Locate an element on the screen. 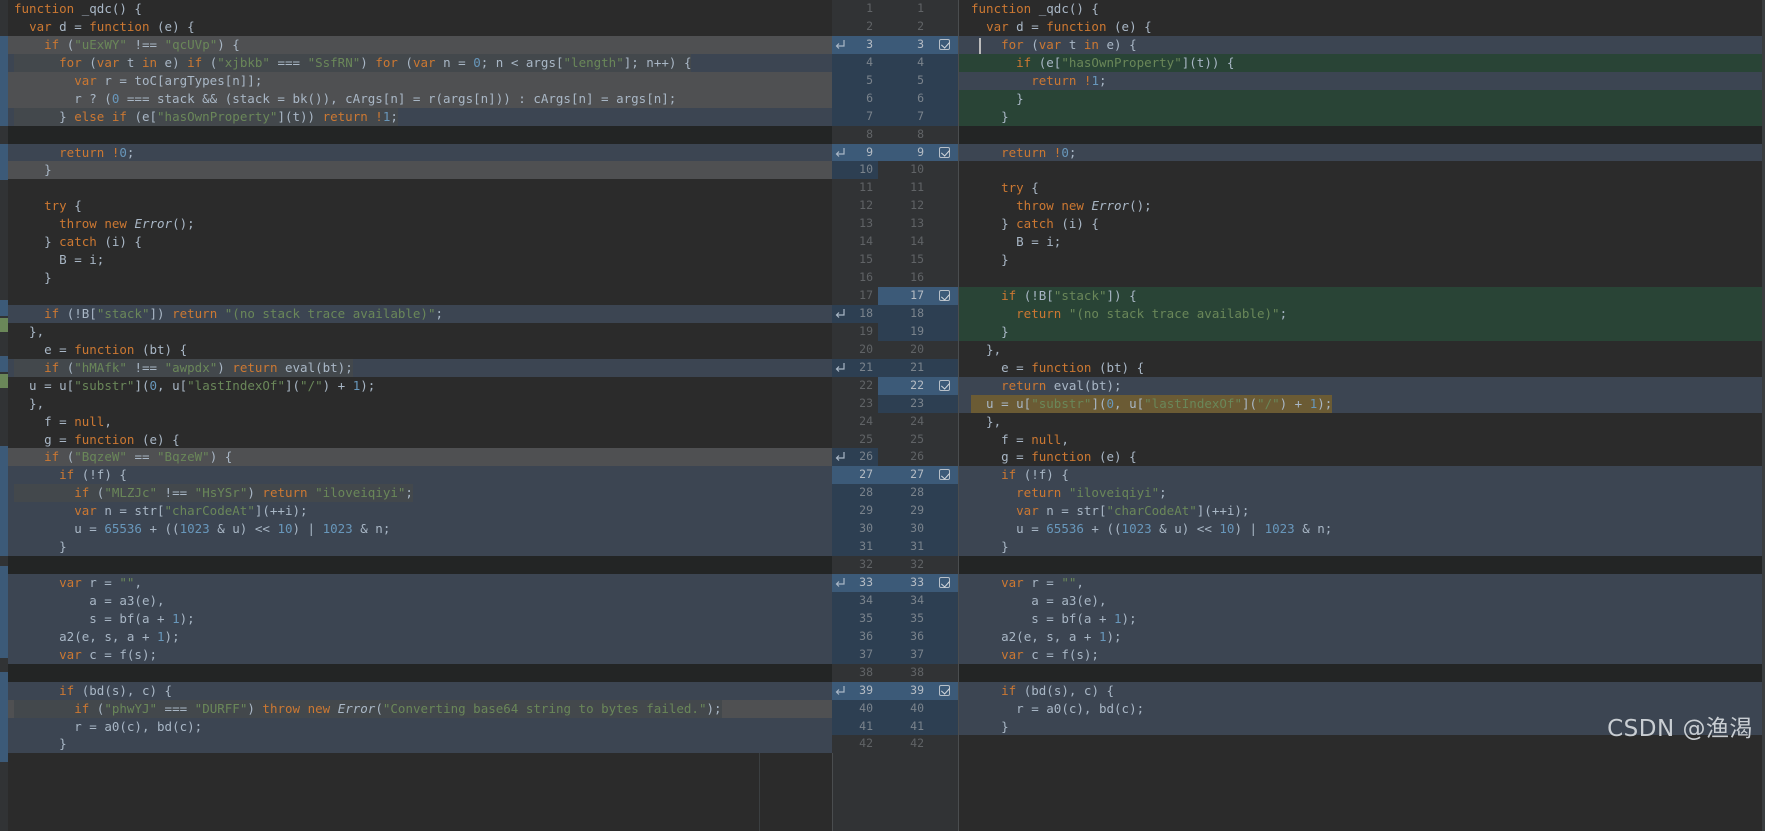 The height and width of the screenshot is (831, 1765). code-line: if (e["hasOwnProperty"](t)) { is located at coordinates (1362, 62).